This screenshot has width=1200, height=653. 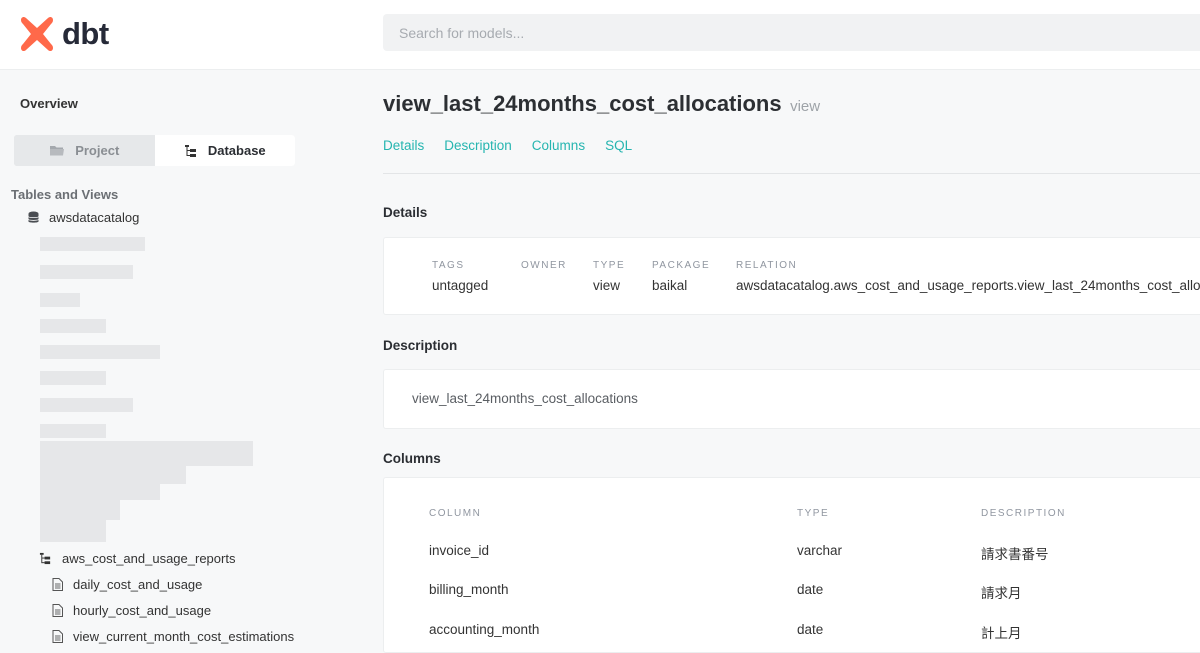 I want to click on column-name: billing_month, so click(x=469, y=589).